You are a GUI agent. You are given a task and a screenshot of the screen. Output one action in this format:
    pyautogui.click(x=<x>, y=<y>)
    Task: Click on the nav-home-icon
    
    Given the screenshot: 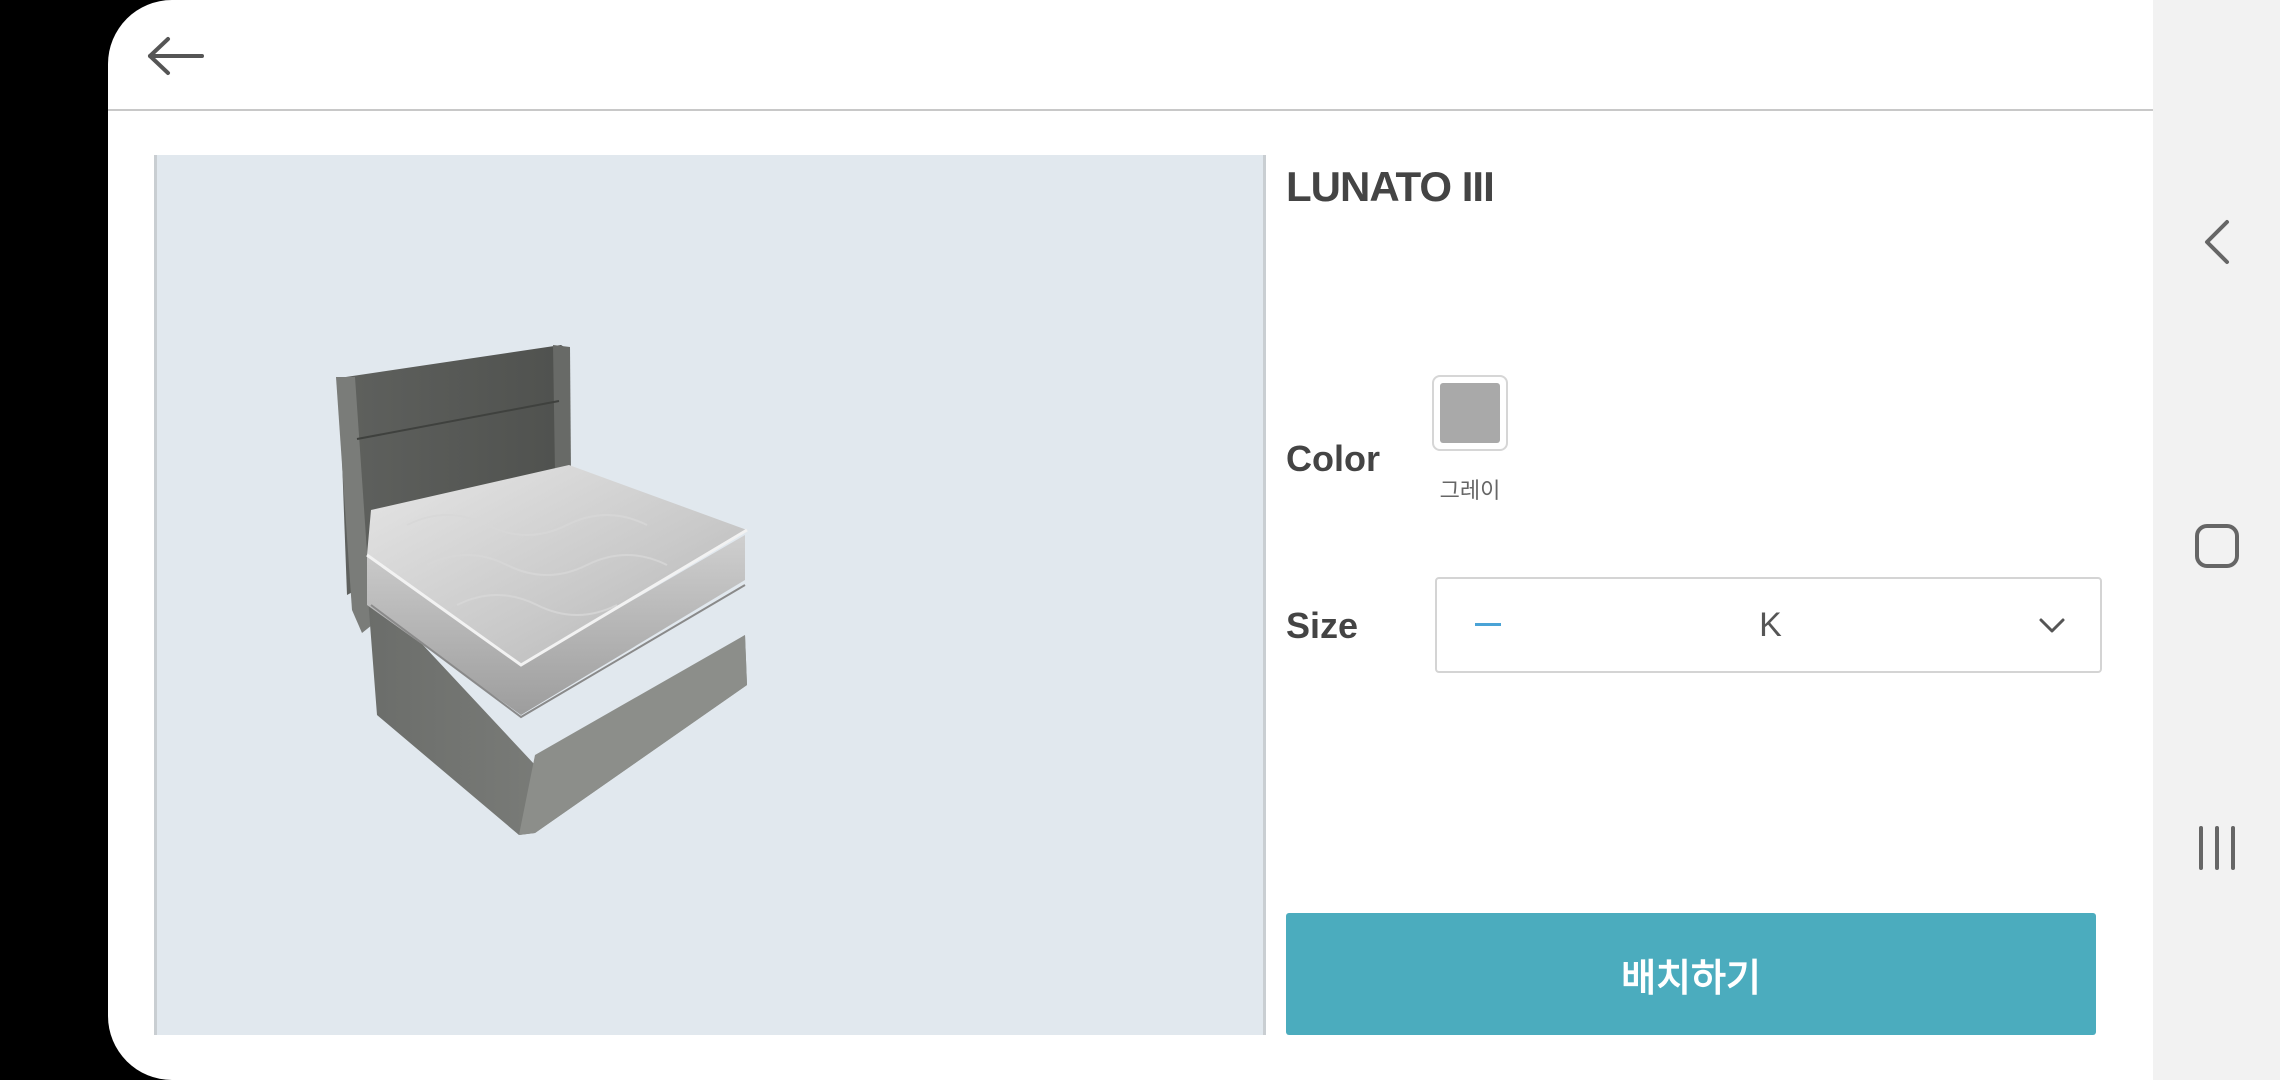 What is the action you would take?
    pyautogui.click(x=2217, y=546)
    